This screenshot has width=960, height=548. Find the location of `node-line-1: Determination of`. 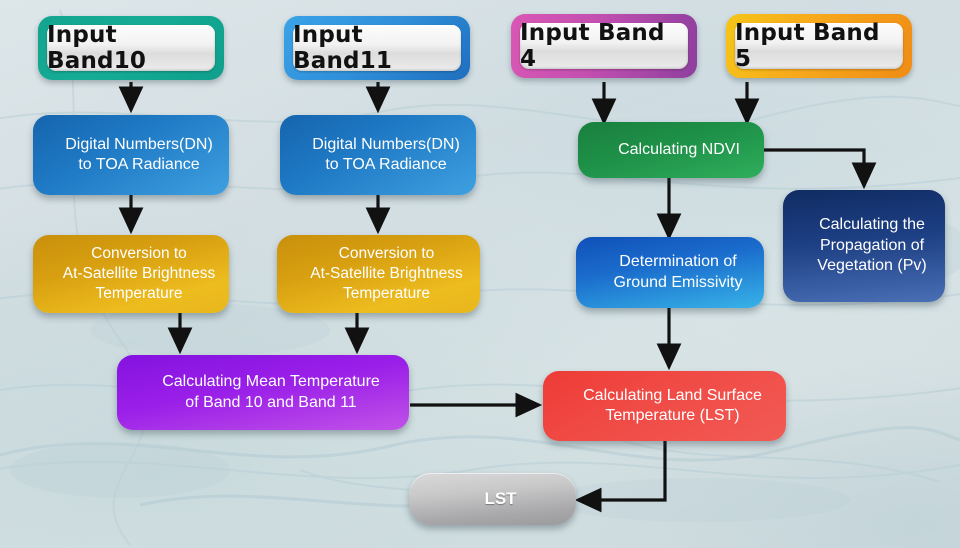

node-line-1: Determination of is located at coordinates (678, 262).